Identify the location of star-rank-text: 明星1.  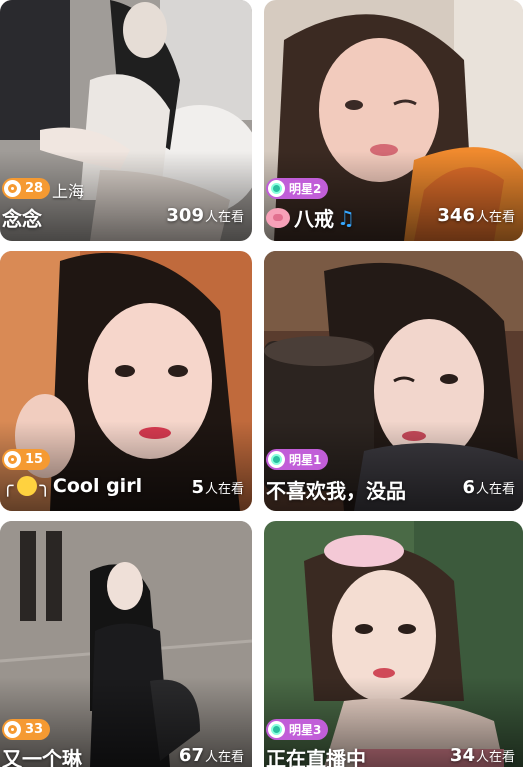
(305, 460).